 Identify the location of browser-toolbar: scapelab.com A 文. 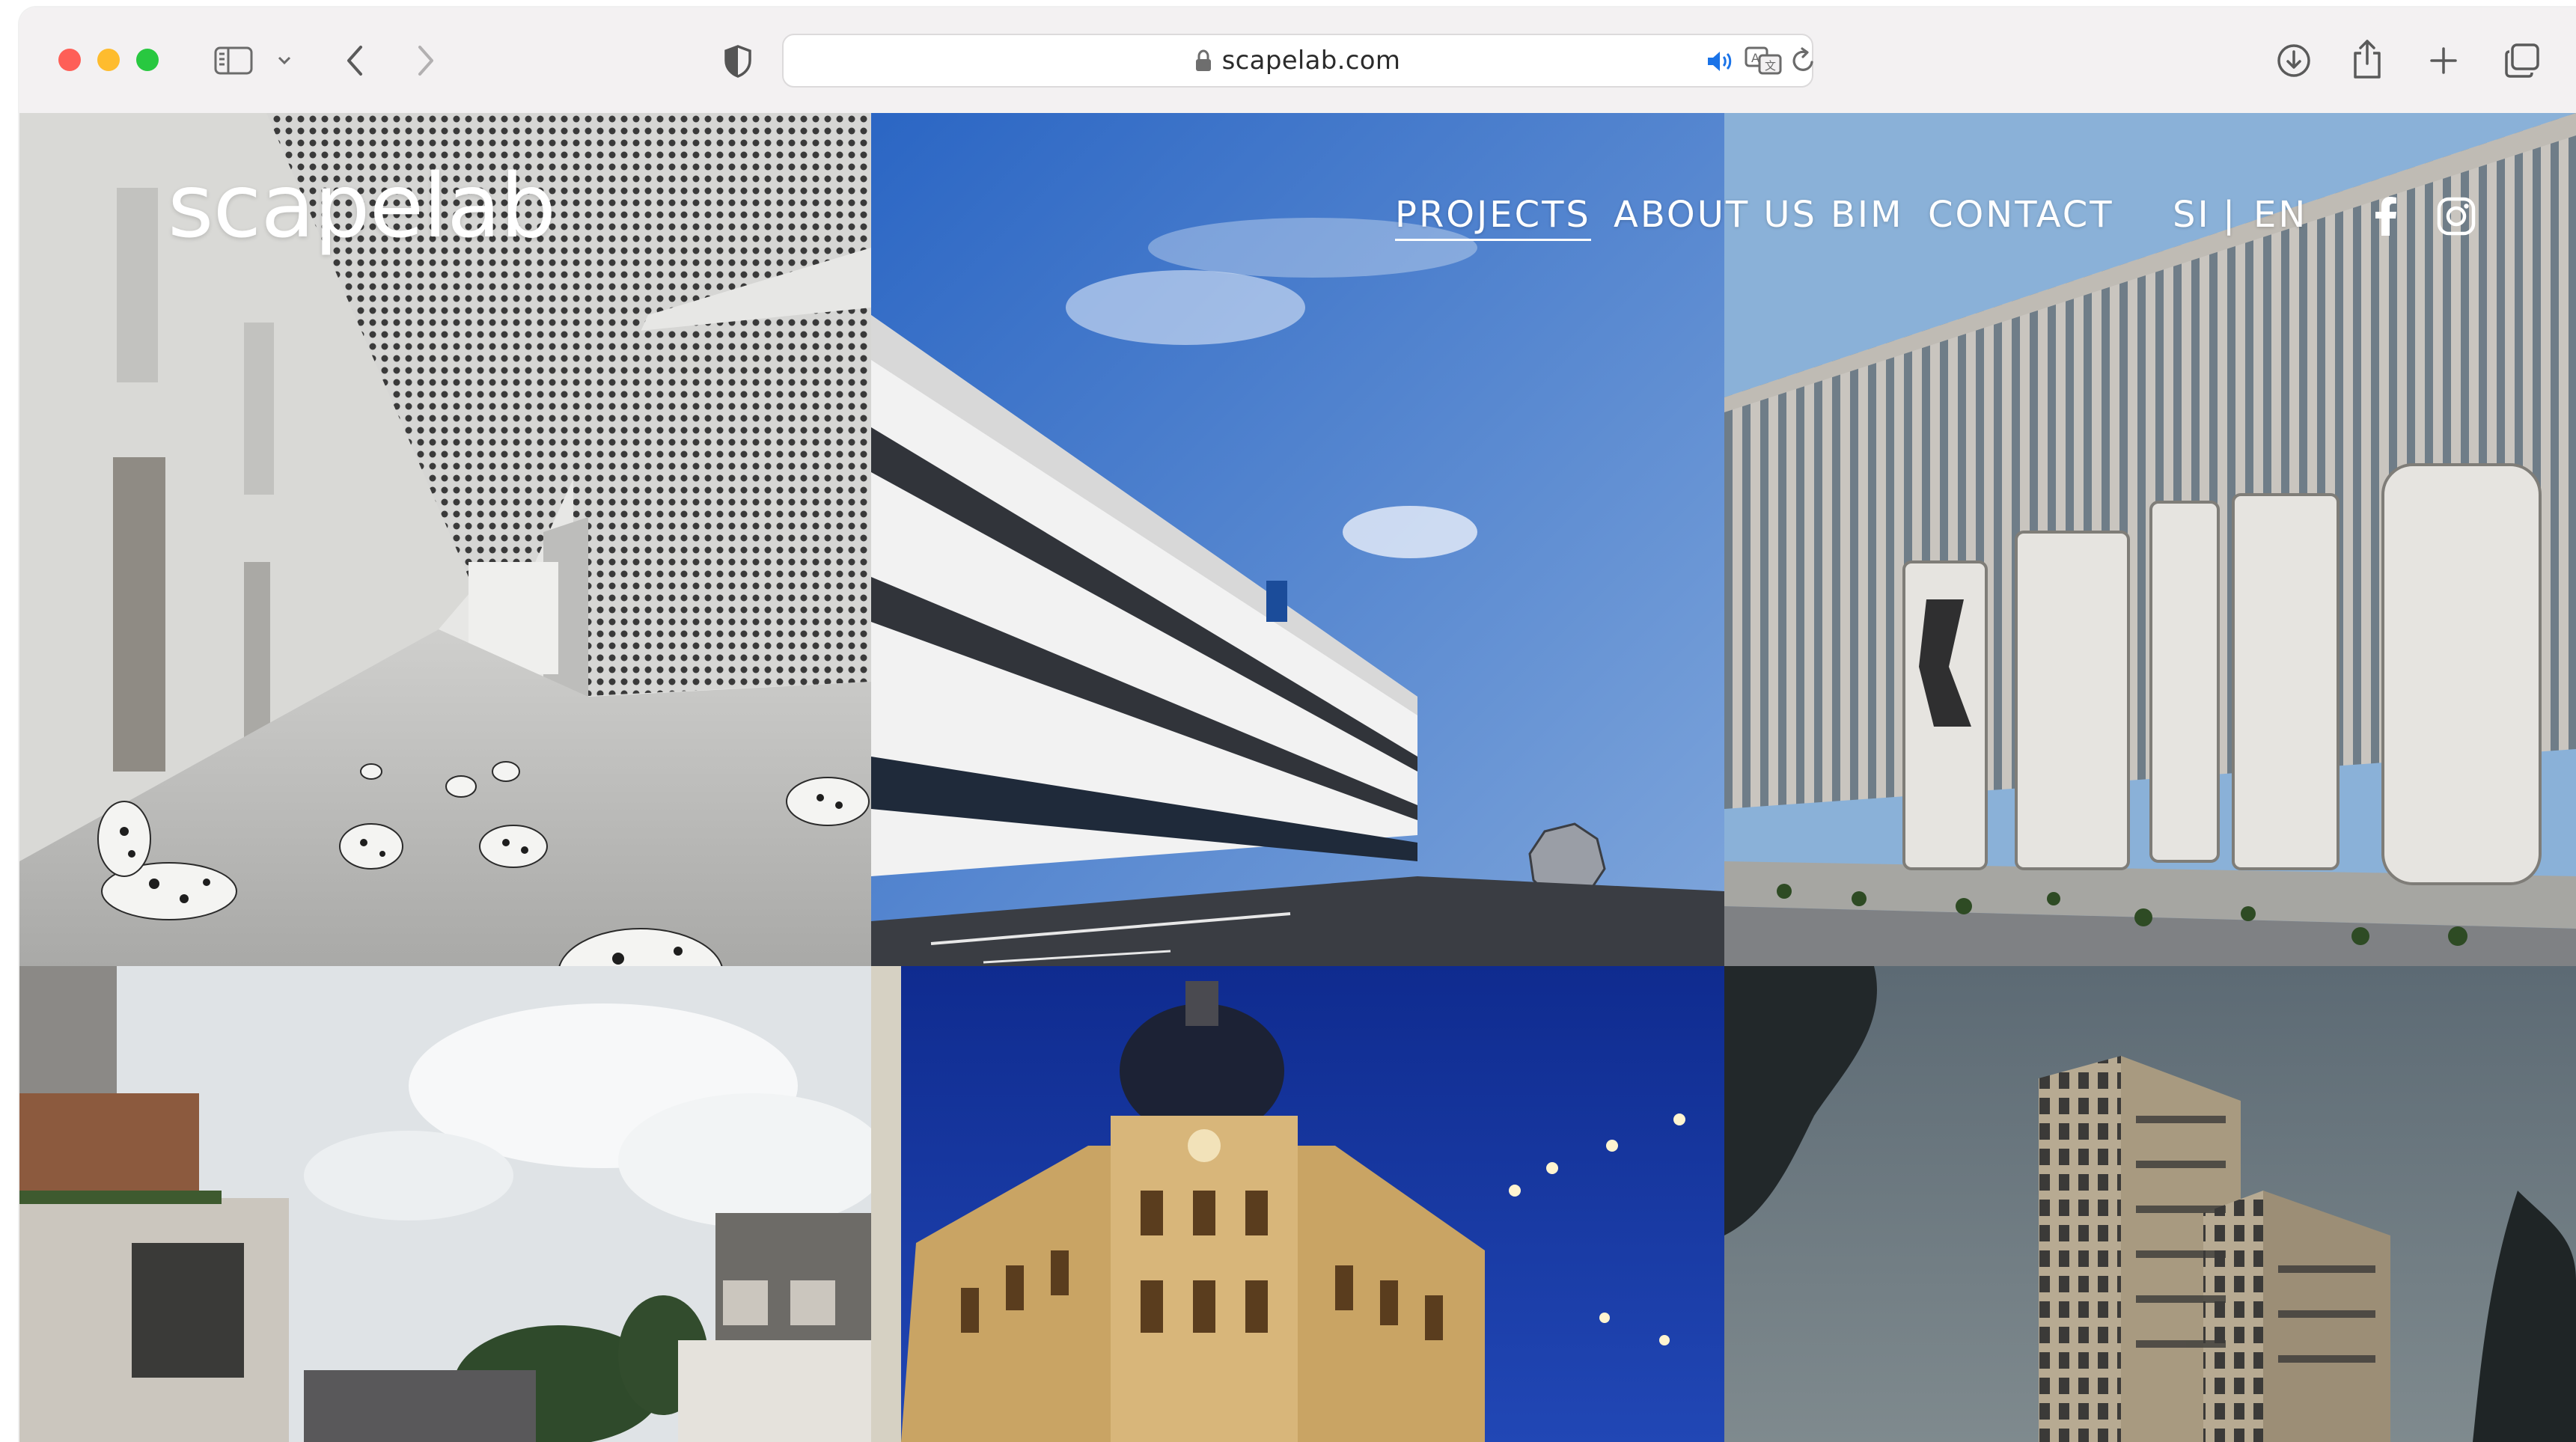
(1297, 61).